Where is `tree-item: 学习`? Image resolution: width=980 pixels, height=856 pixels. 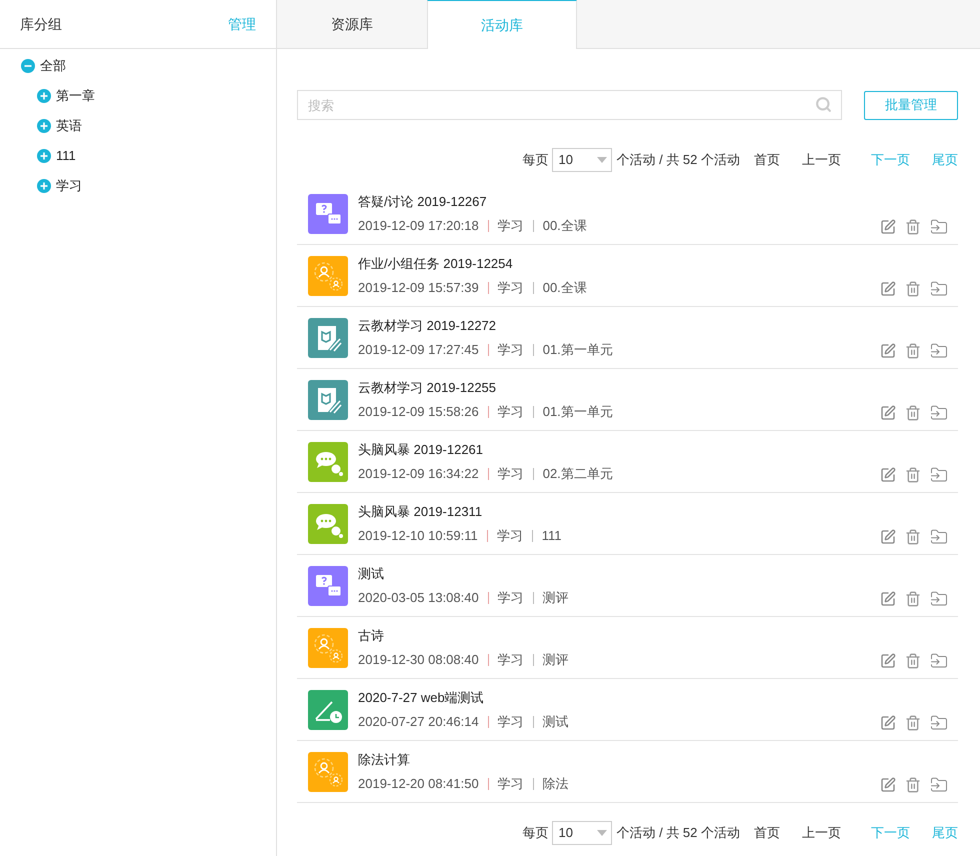 tree-item: 学习 is located at coordinates (69, 186).